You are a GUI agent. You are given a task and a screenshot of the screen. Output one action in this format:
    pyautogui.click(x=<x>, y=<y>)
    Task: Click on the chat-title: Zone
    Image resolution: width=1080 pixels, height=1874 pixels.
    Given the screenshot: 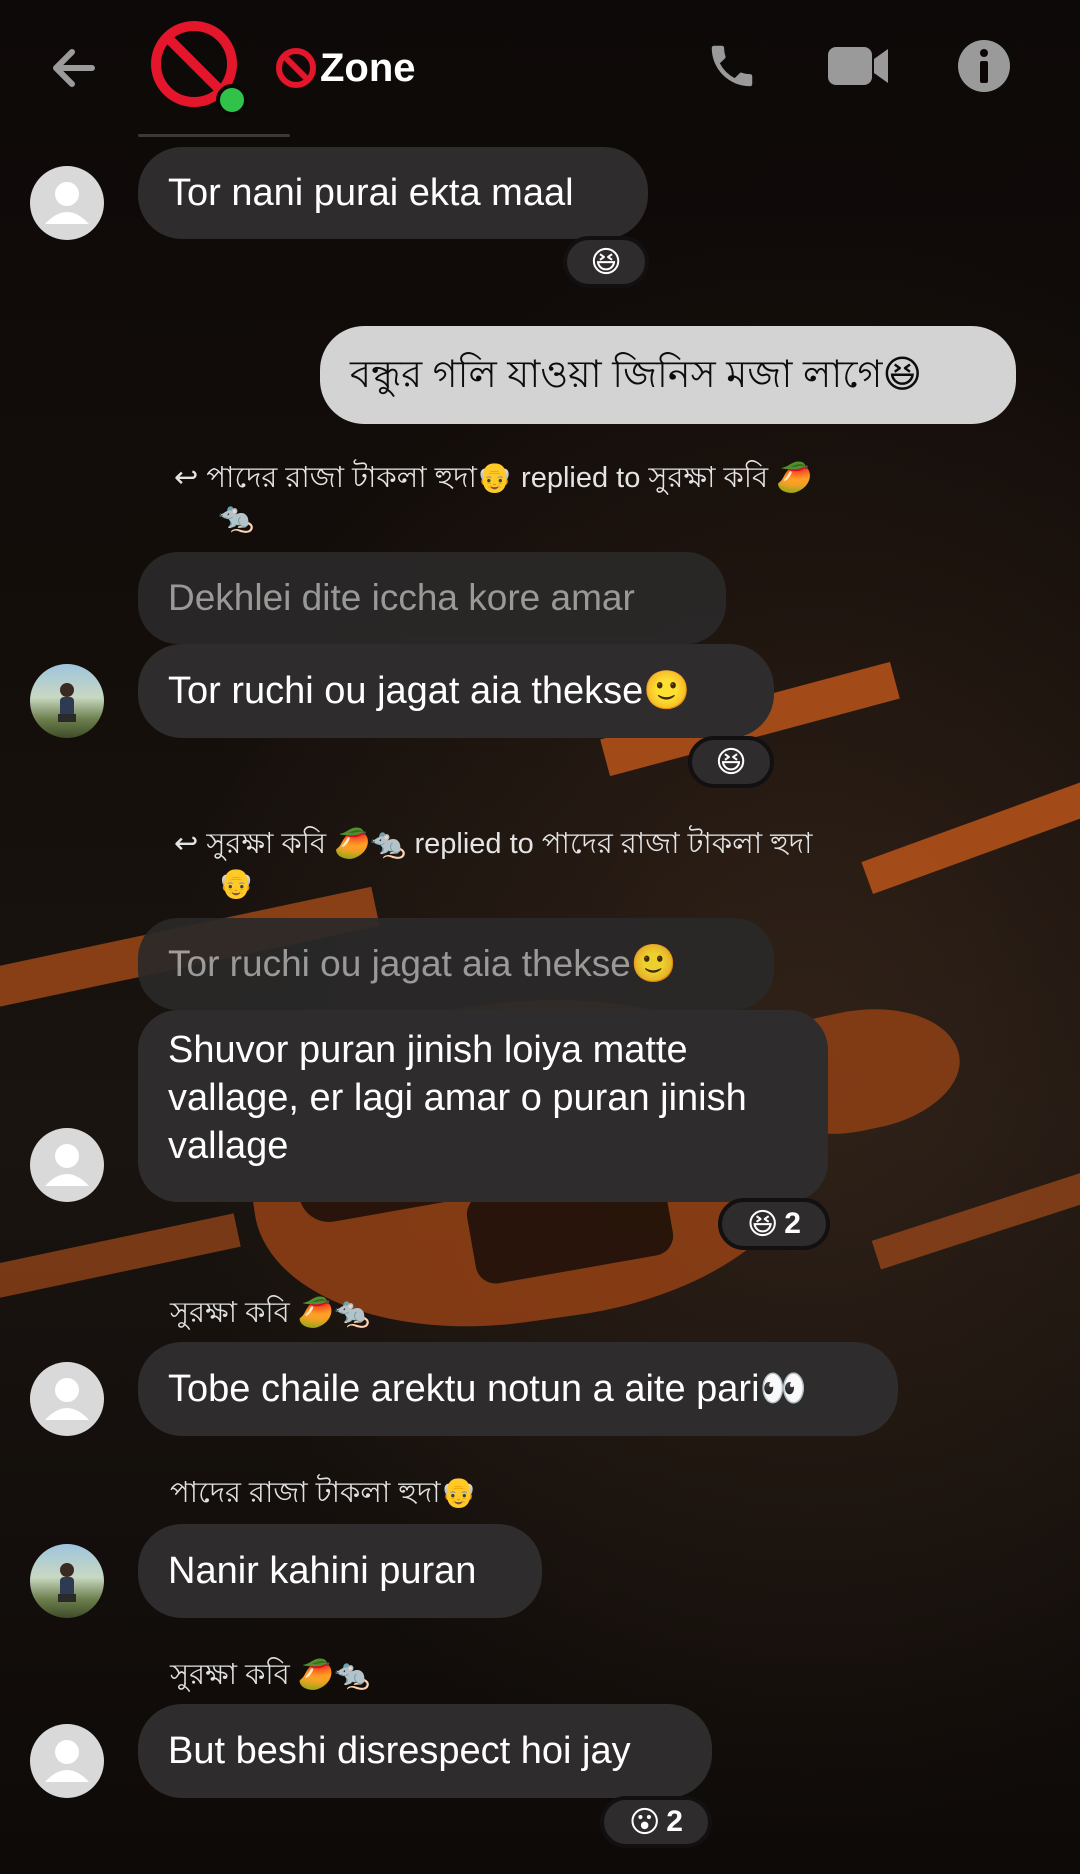 What is the action you would take?
    pyautogui.click(x=345, y=68)
    